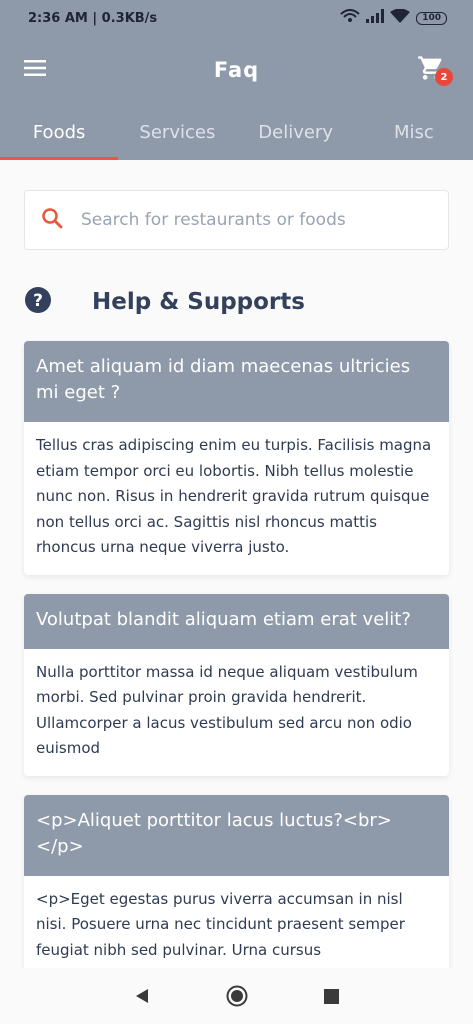  I want to click on tab-delivery: Delivery, so click(296, 132).